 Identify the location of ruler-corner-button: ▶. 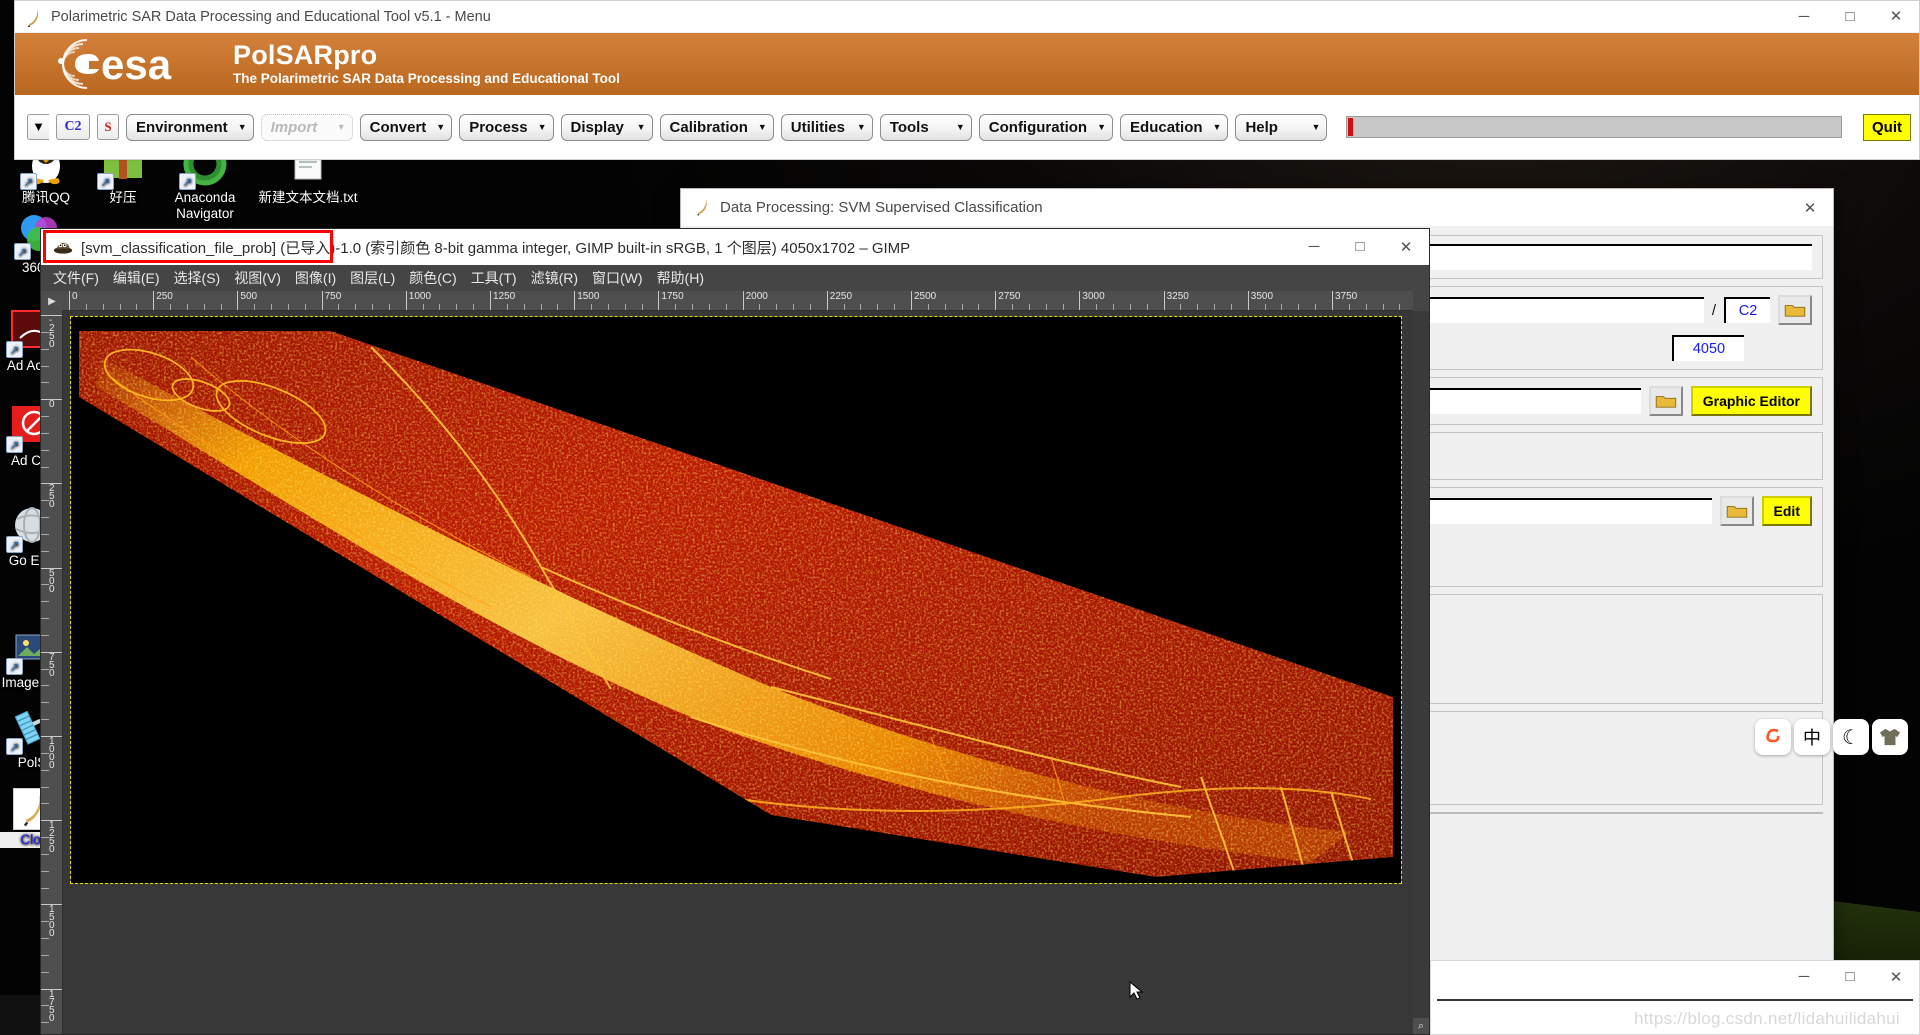
(52, 301).